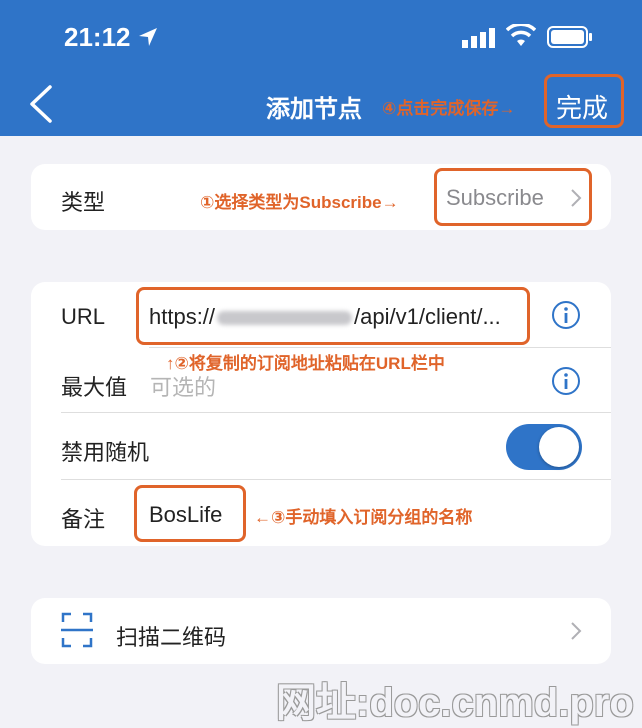 The image size is (642, 728). I want to click on annotation-step3: ←③手动填入订阅分组的名称, so click(363, 517).